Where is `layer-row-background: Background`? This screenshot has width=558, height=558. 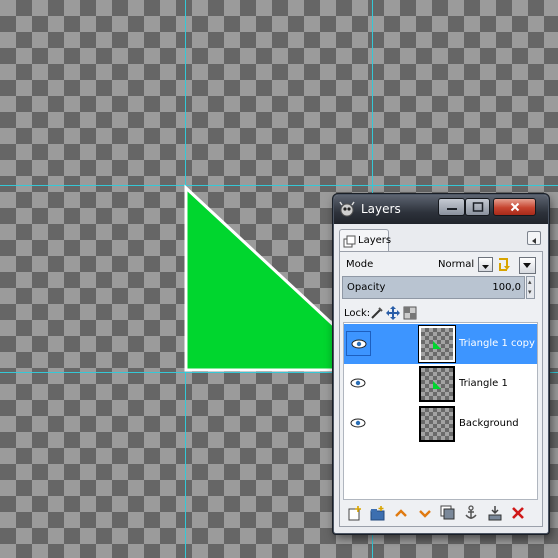 layer-row-background: Background is located at coordinates (440, 424).